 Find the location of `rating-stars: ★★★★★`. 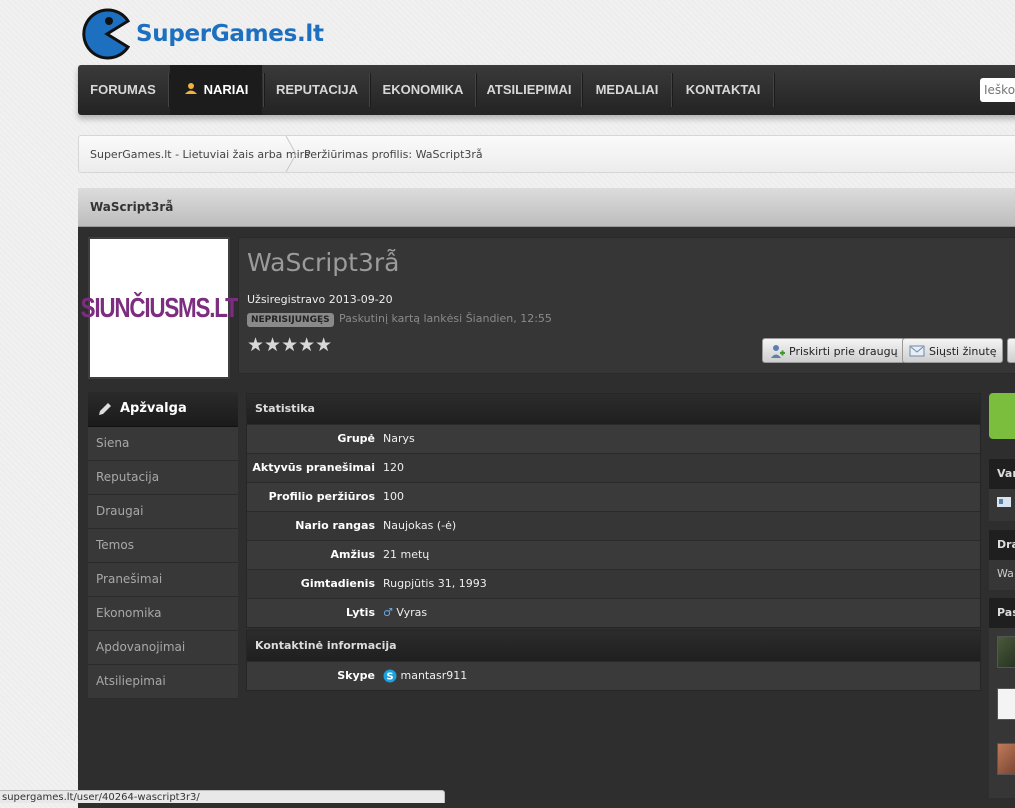

rating-stars: ★★★★★ is located at coordinates (289, 345).